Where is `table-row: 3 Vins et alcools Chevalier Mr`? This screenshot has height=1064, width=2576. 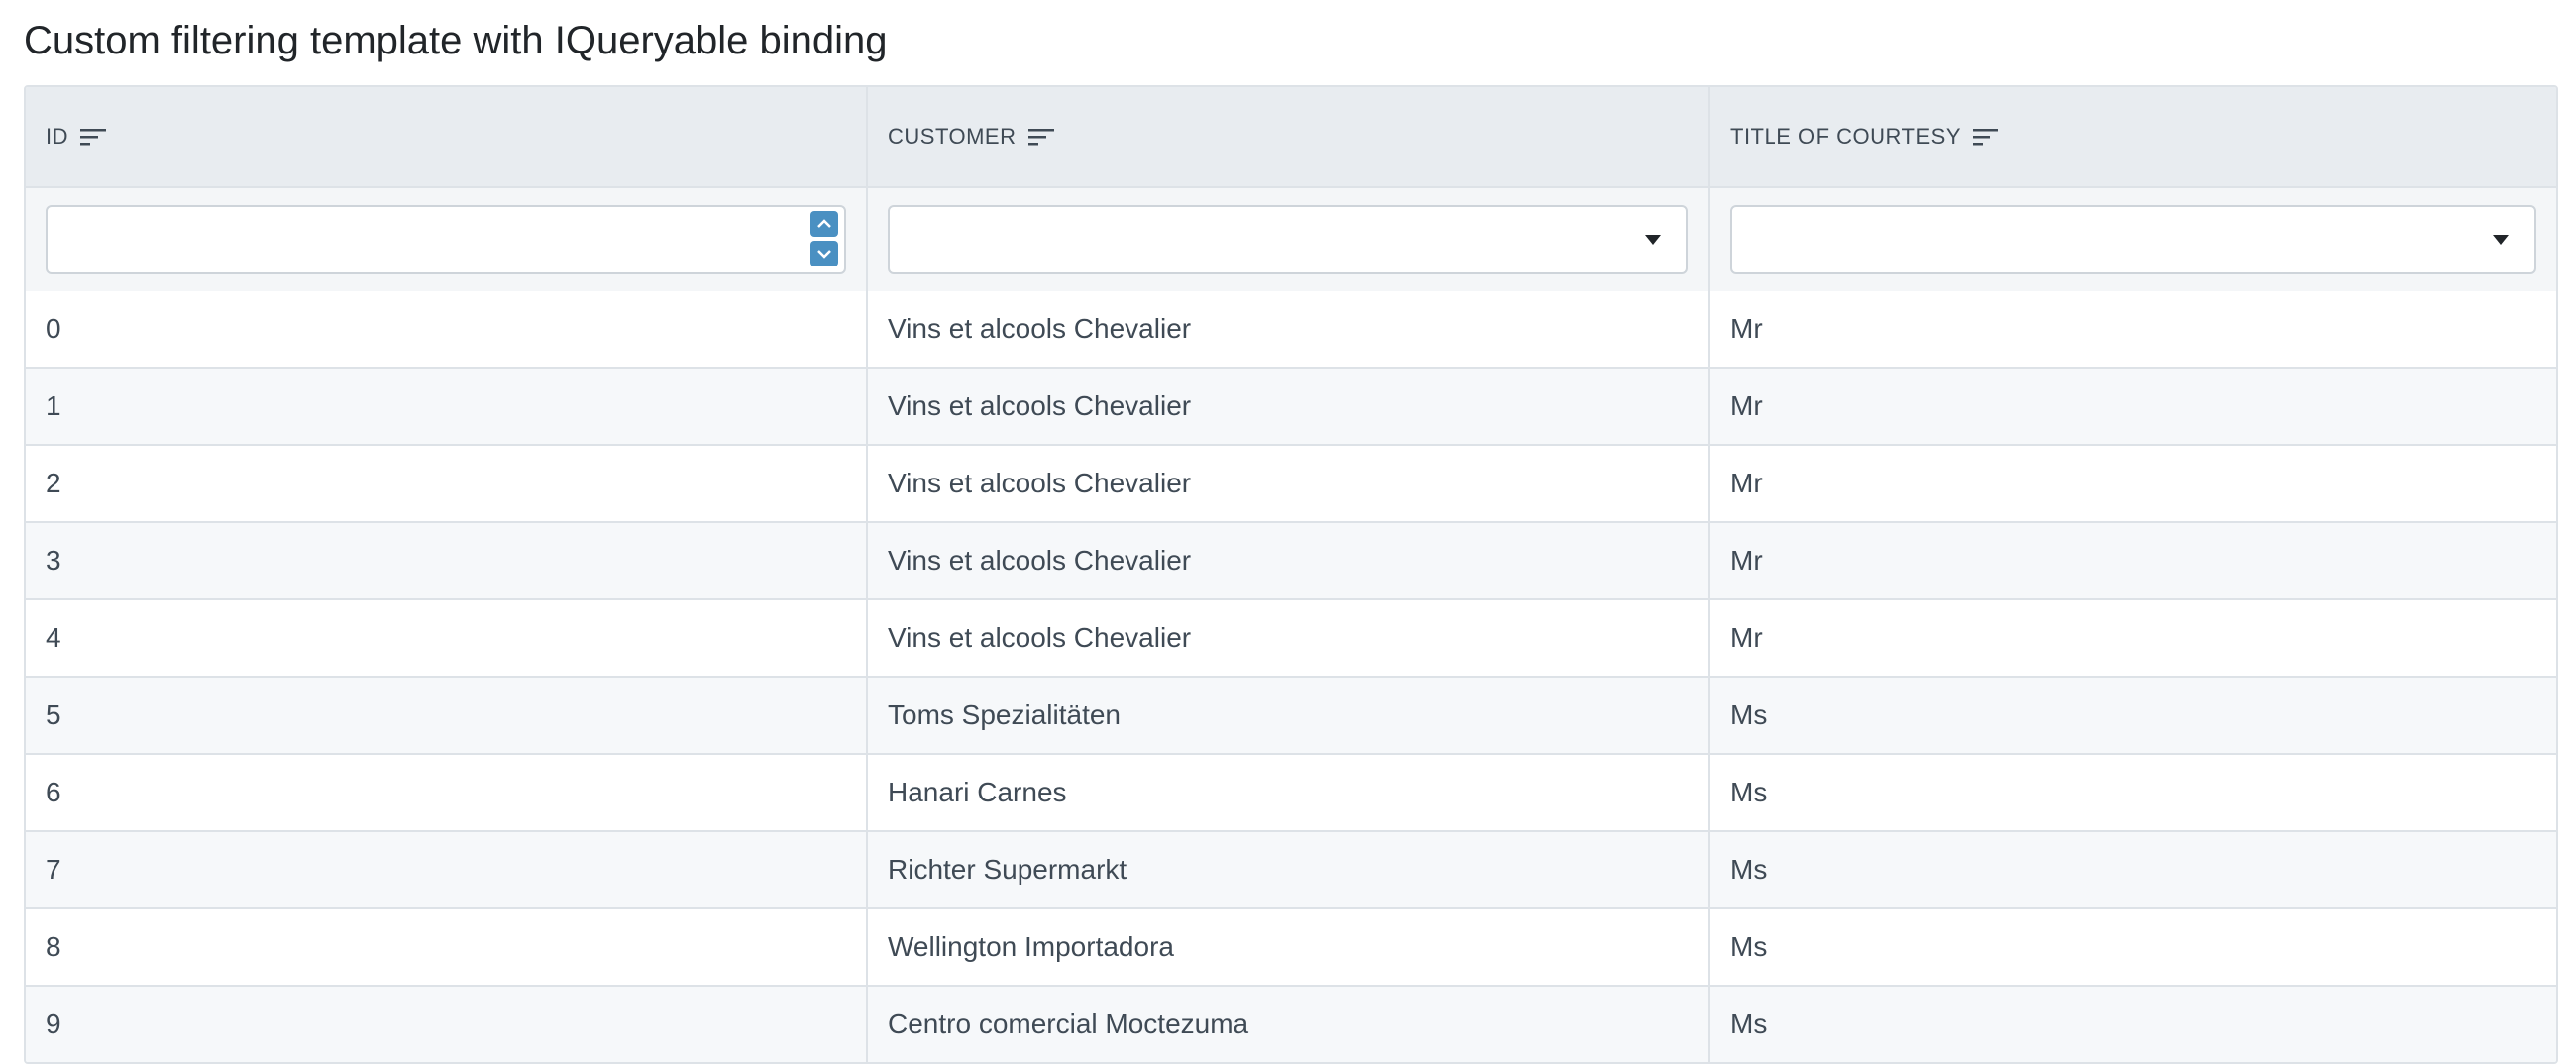
table-row: 3 Vins et alcools Chevalier Mr is located at coordinates (1291, 559).